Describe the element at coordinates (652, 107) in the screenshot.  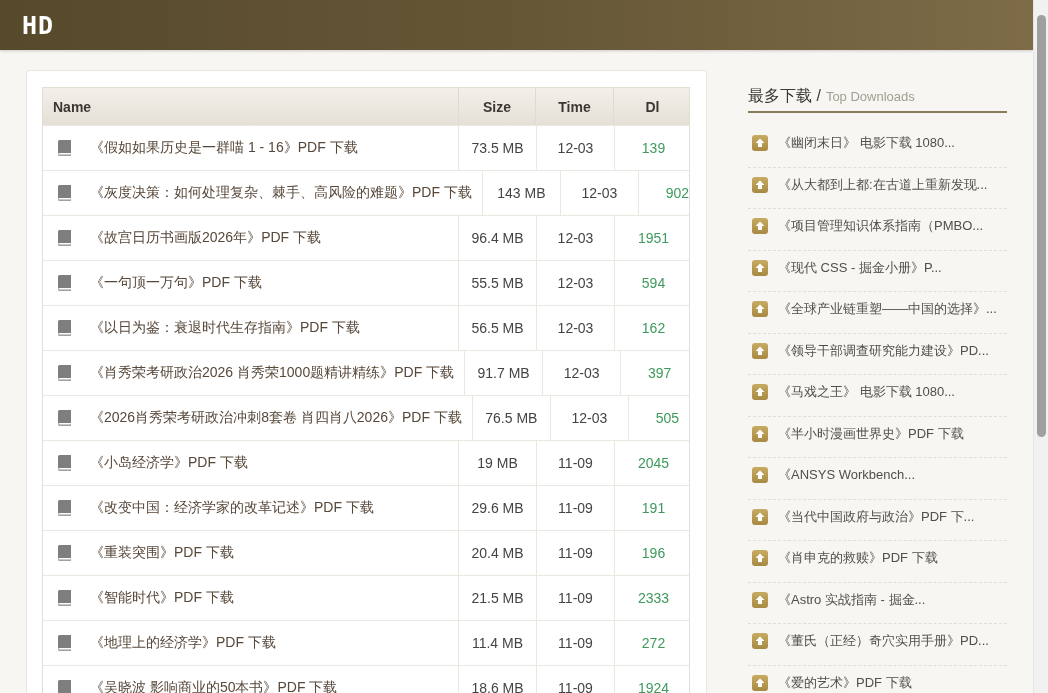
I see `column-header: Dl` at that location.